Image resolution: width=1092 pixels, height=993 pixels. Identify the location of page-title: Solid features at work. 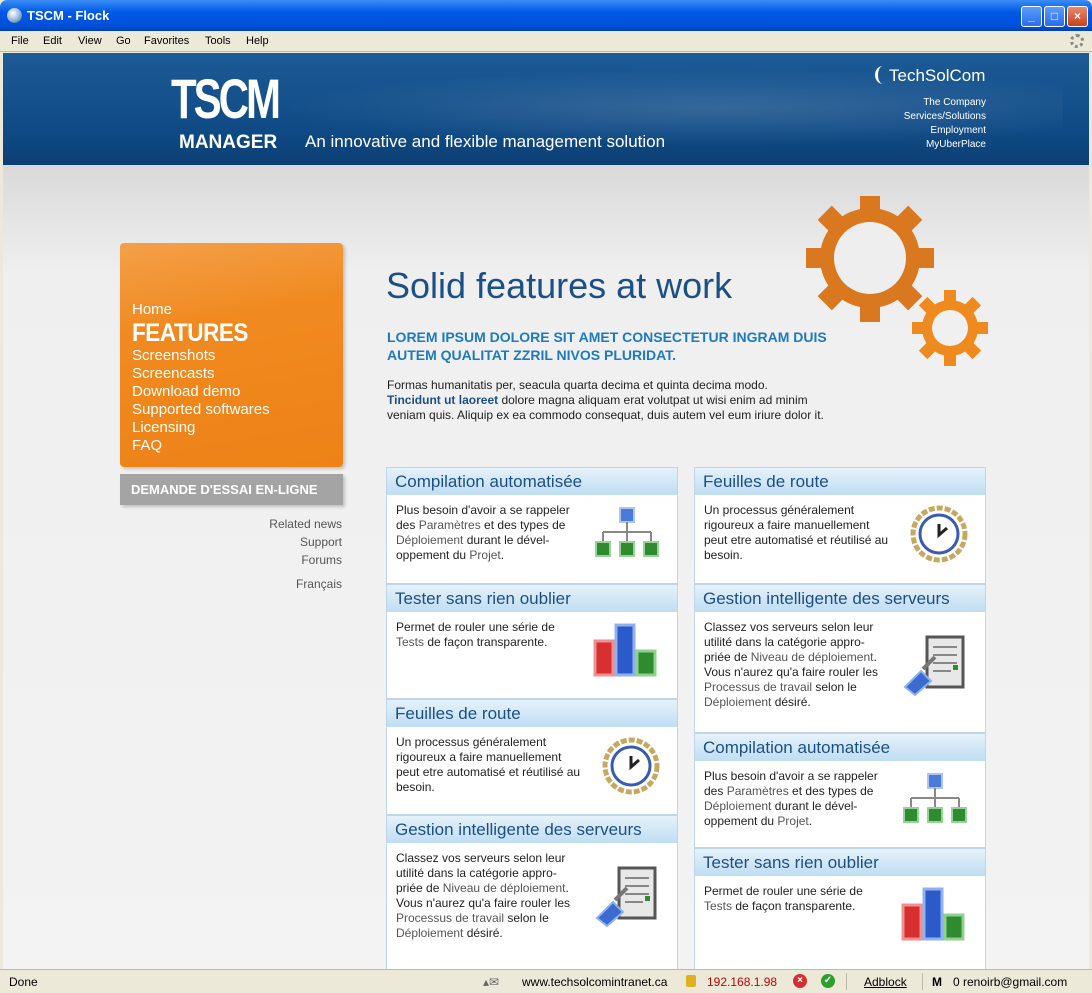
(559, 285).